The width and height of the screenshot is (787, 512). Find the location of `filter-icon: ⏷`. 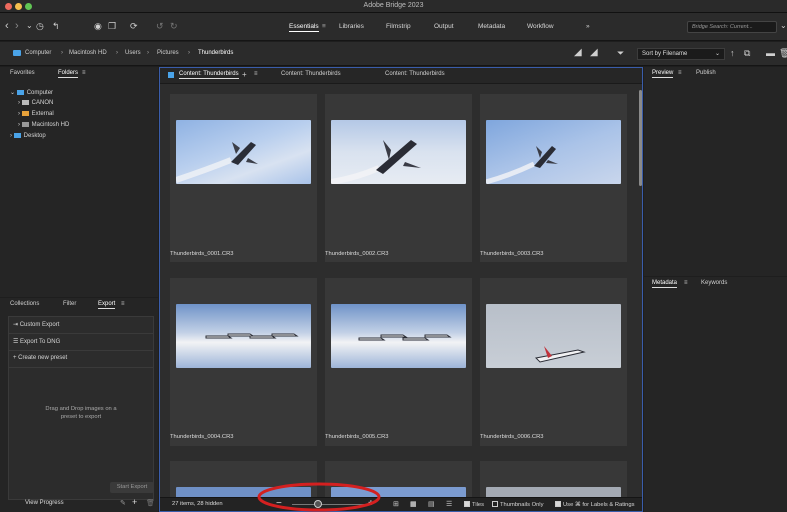

filter-icon: ⏷ is located at coordinates (620, 53).